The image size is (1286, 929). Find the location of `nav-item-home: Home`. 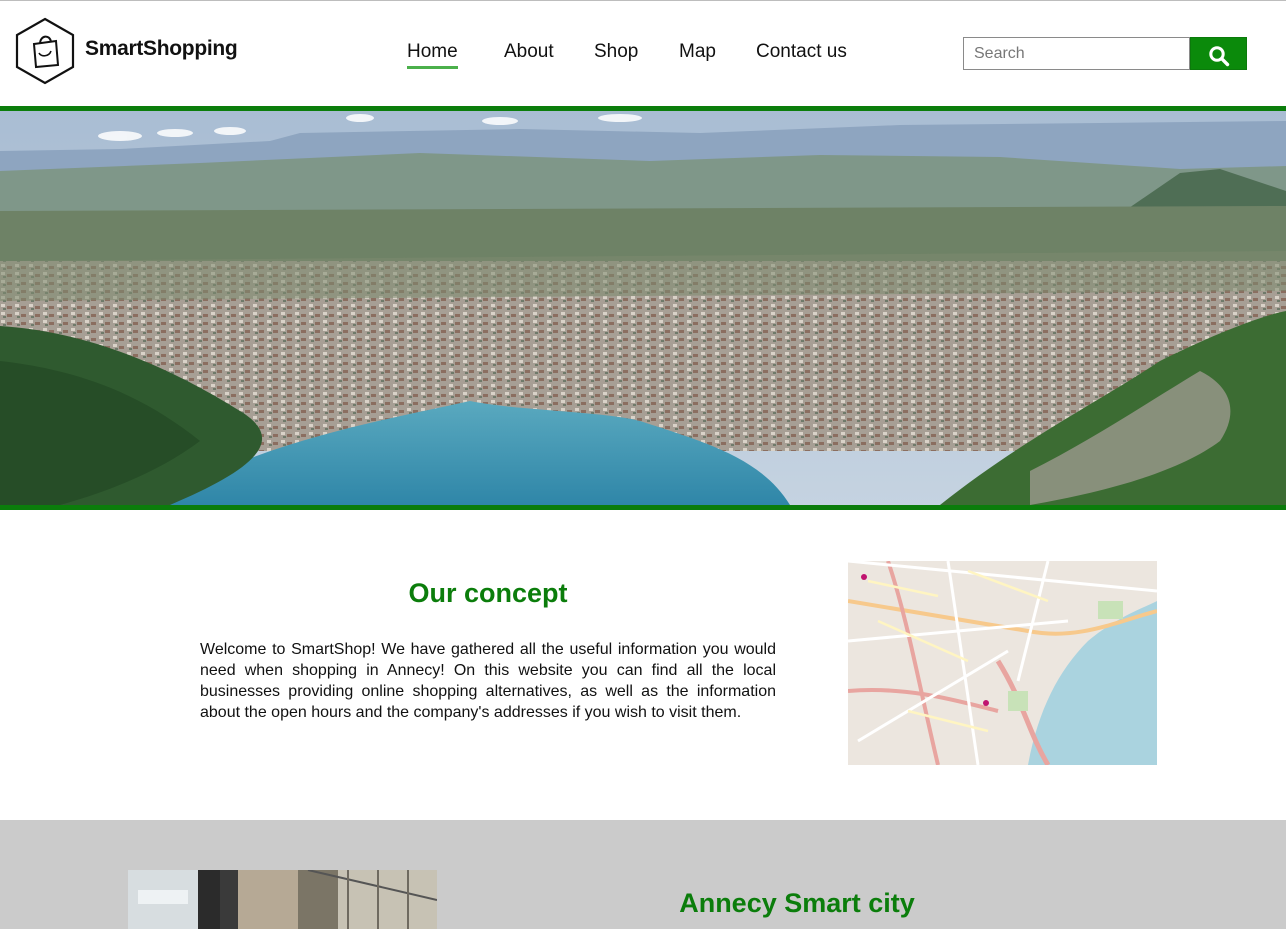

nav-item-home: Home is located at coordinates (432, 55).